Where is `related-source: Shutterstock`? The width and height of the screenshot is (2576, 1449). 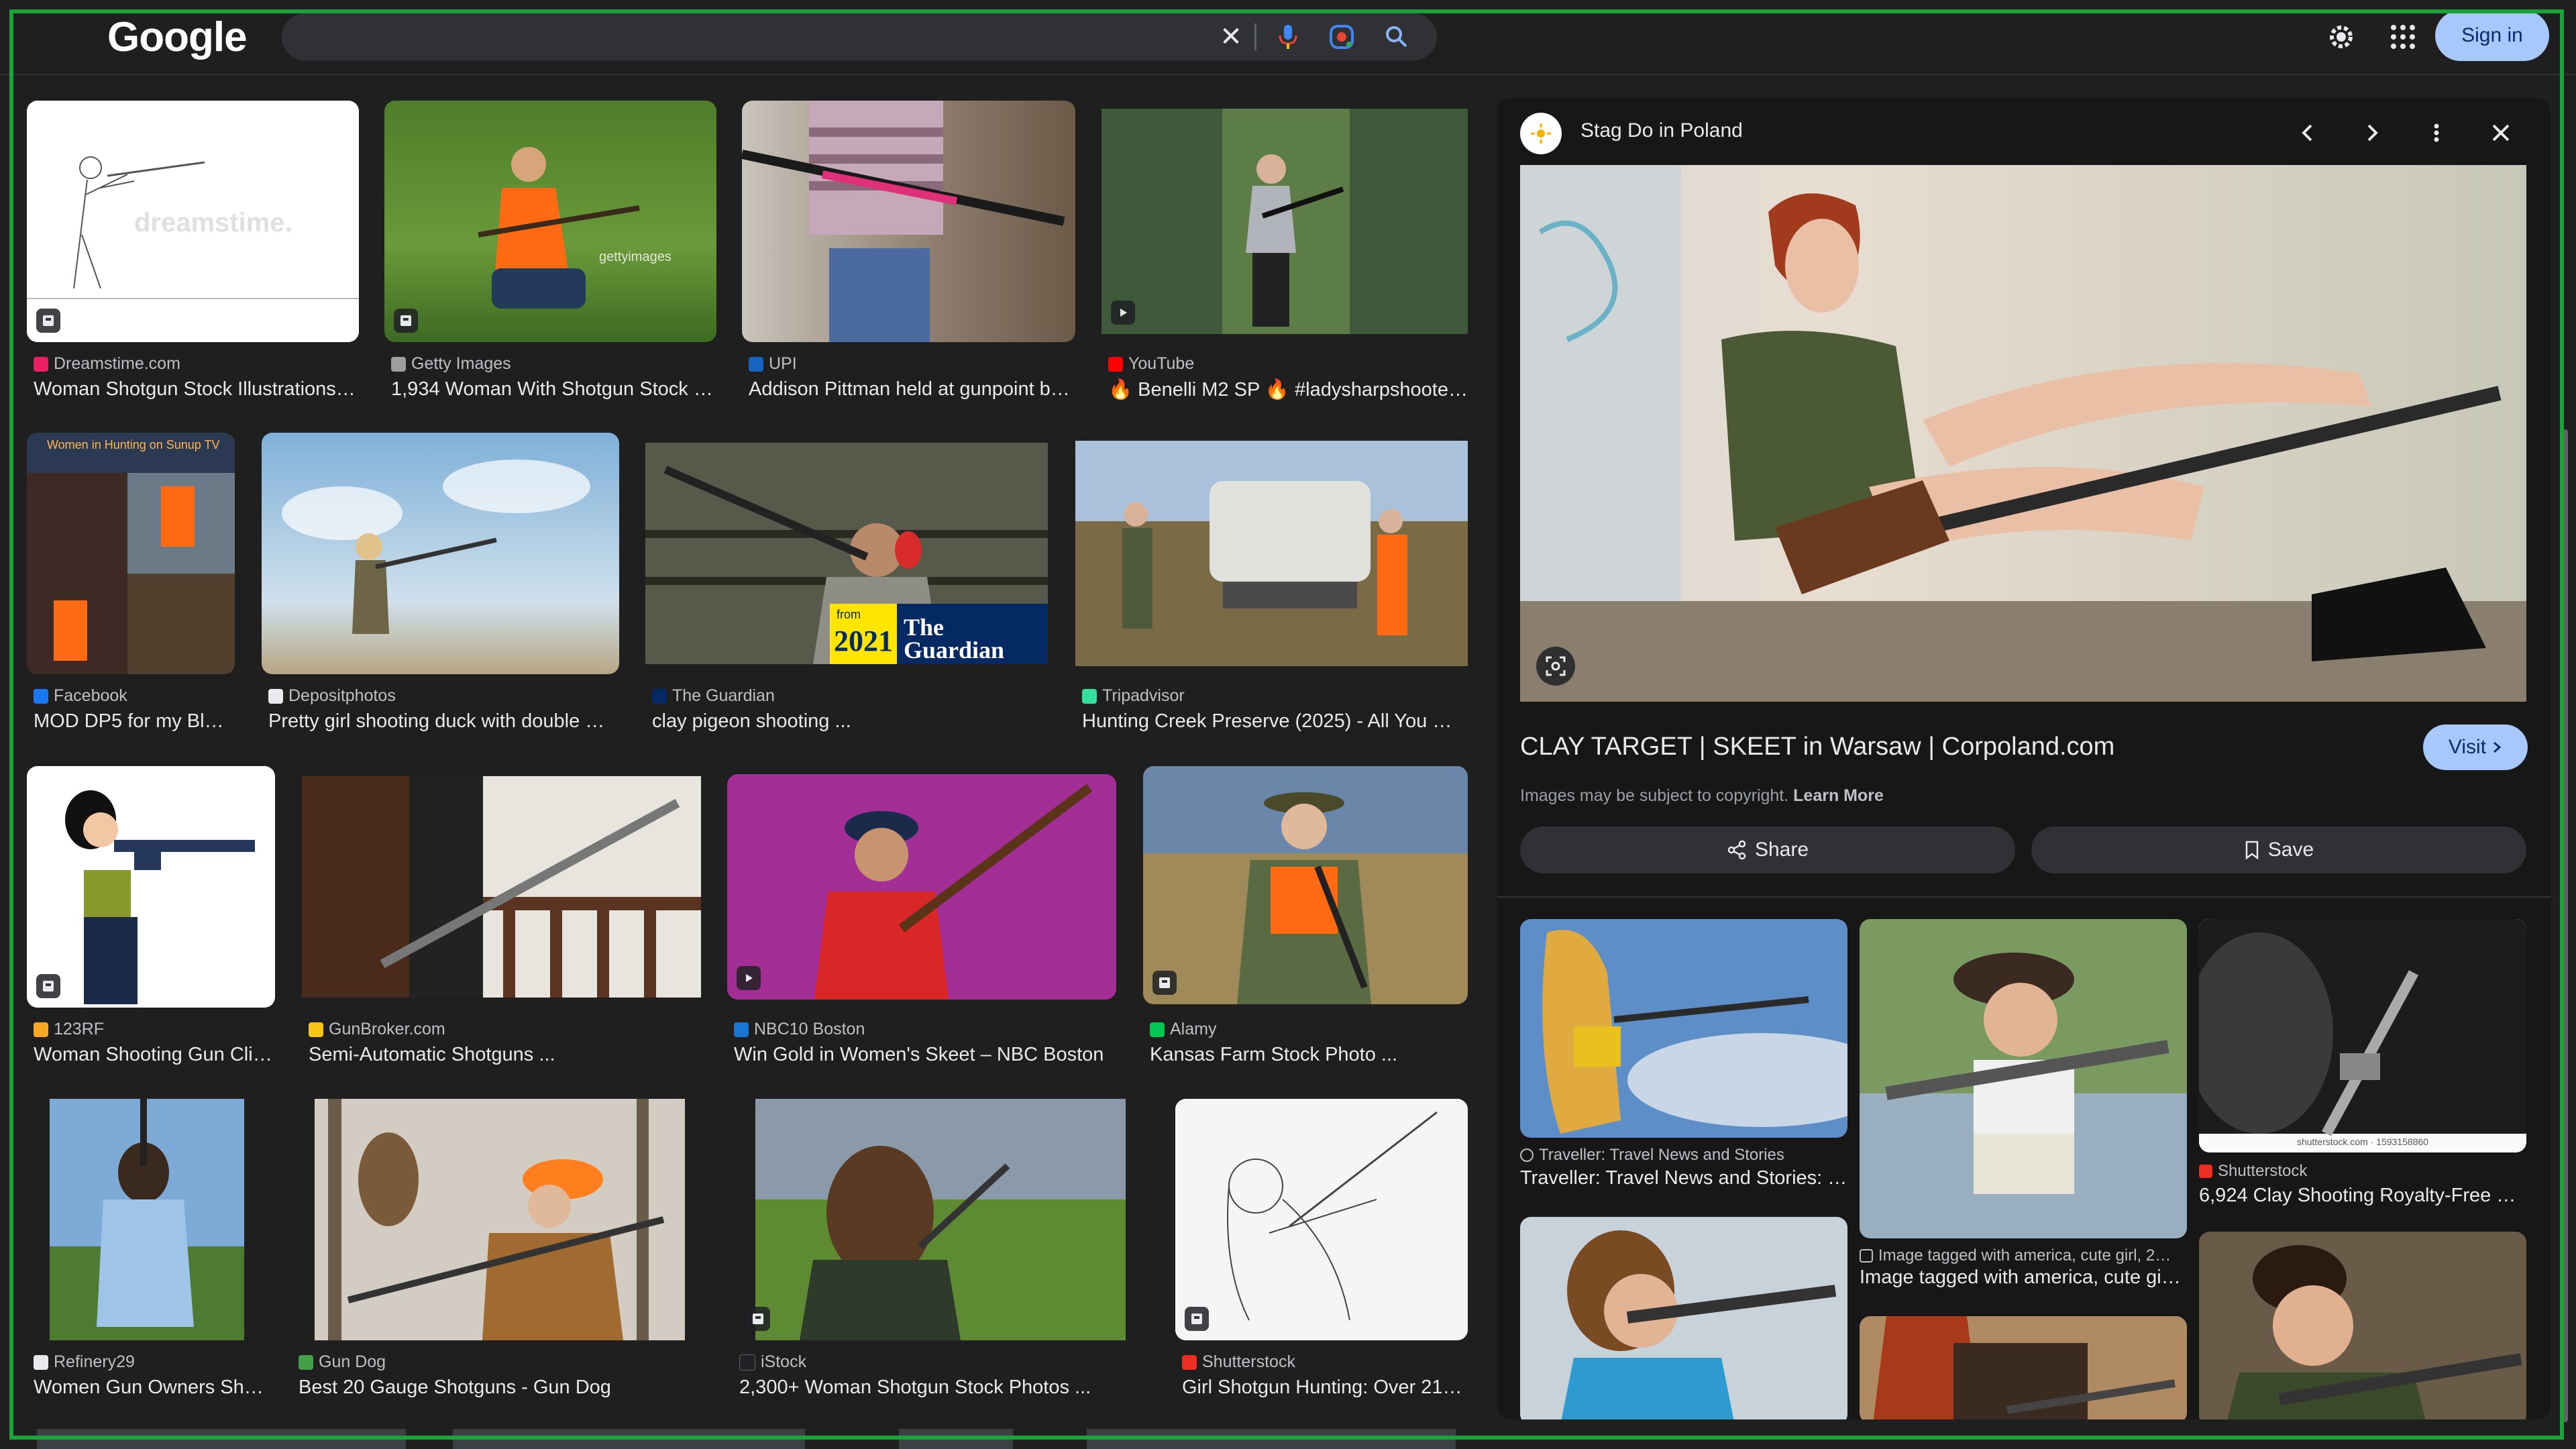 related-source: Shutterstock is located at coordinates (2362, 1171).